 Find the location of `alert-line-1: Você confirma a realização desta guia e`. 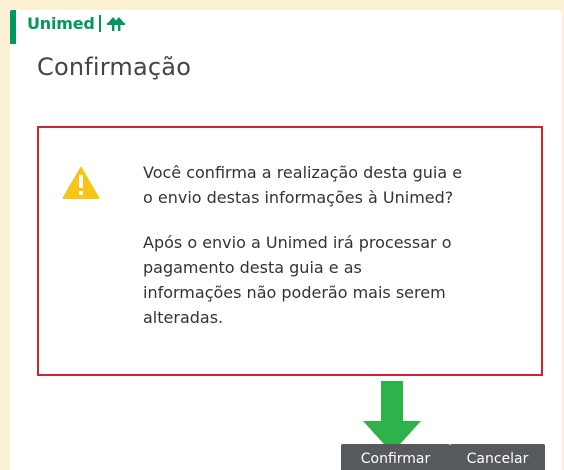

alert-line-1: Você confirma a realização desta guia e is located at coordinates (303, 172).